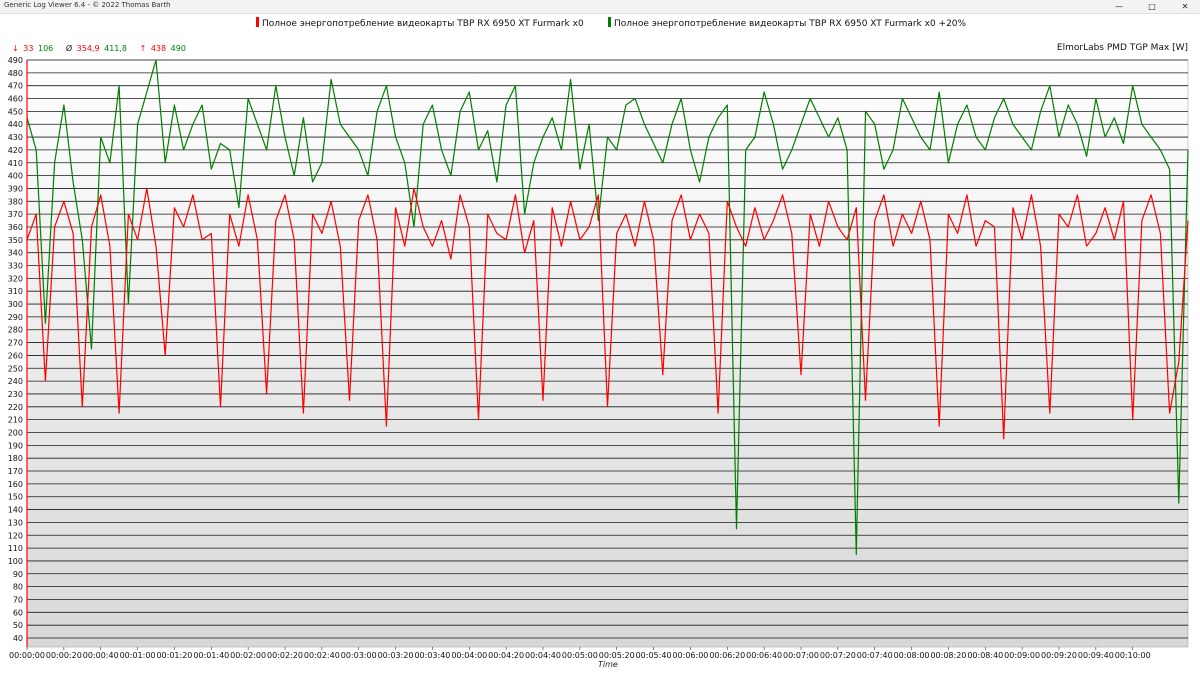  What do you see at coordinates (18, 599) in the screenshot?
I see `y-tick-label: 70` at bounding box center [18, 599].